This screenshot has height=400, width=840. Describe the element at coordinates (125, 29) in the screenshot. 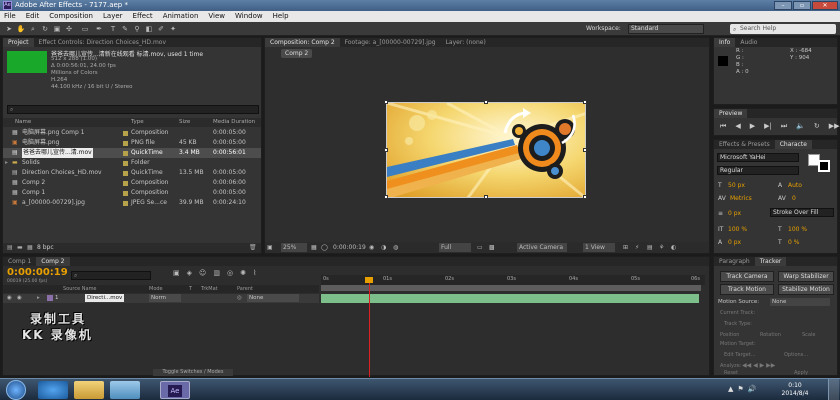

I see `brush-tool-icon: ✎` at that location.